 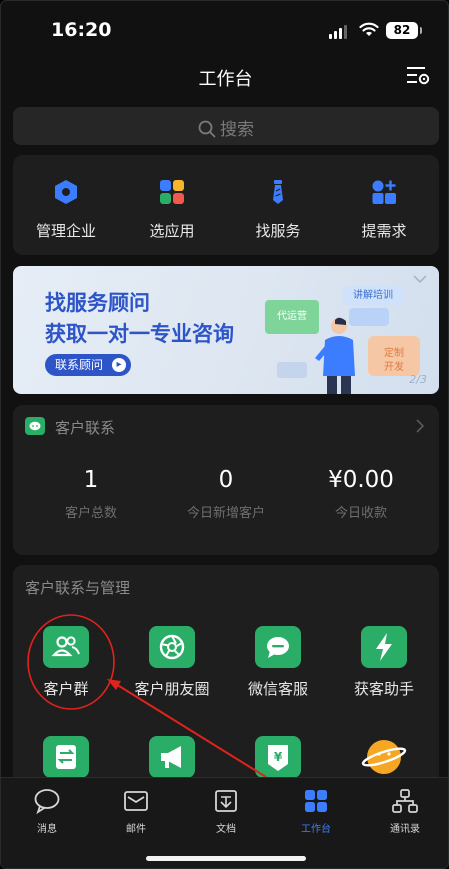 I want to click on tab-mail: 邮件, so click(x=136, y=811).